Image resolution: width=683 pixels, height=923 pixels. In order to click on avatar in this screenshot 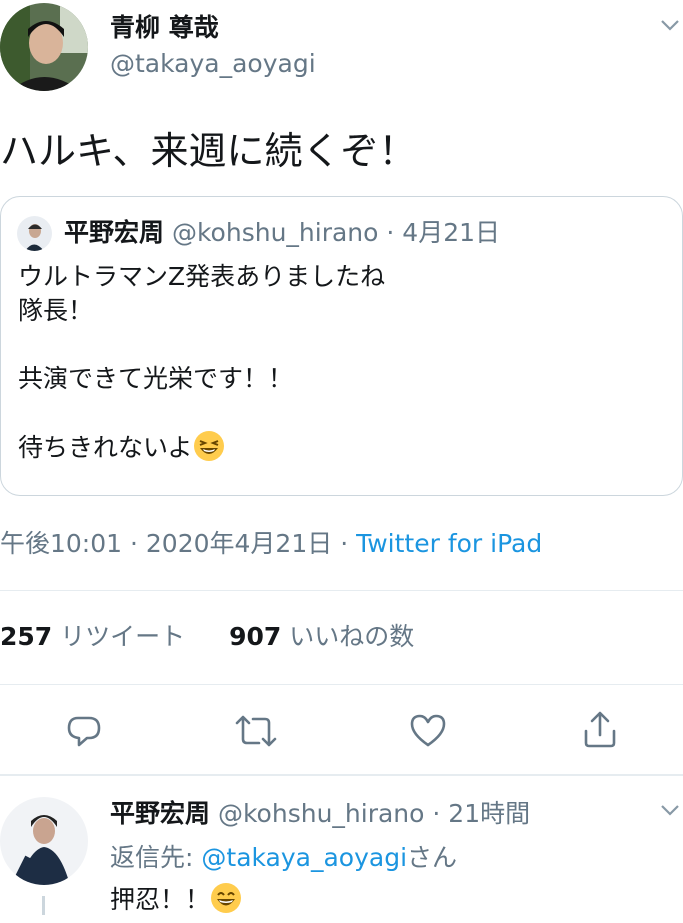, I will do `click(44, 47)`.